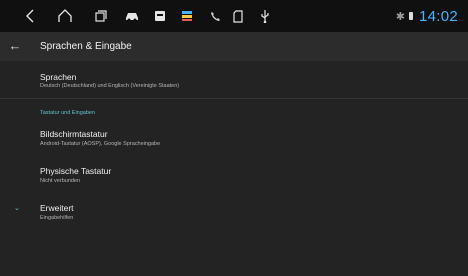 The width and height of the screenshot is (468, 276). What do you see at coordinates (68, 113) in the screenshot?
I see `section-header: Tastatur und Eingaben` at bounding box center [68, 113].